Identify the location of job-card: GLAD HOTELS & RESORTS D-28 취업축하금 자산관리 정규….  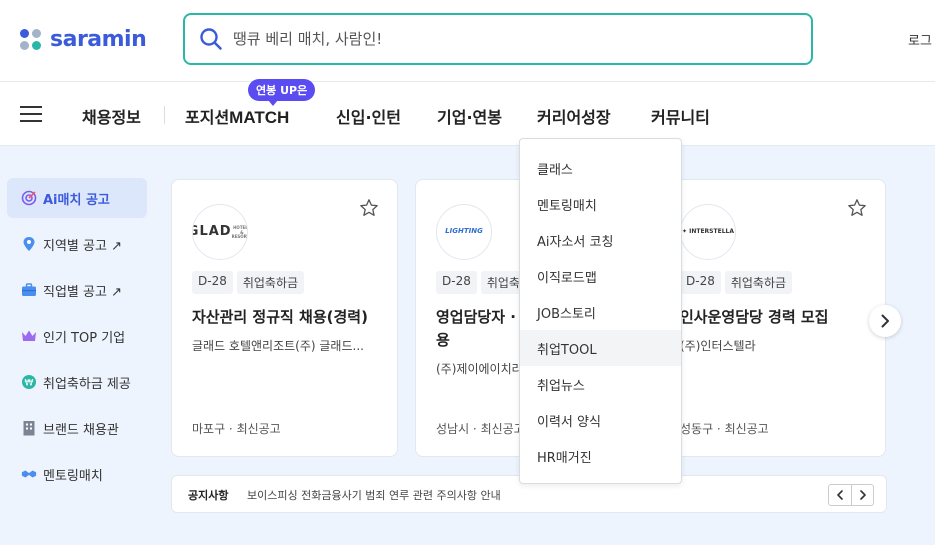
(284, 318).